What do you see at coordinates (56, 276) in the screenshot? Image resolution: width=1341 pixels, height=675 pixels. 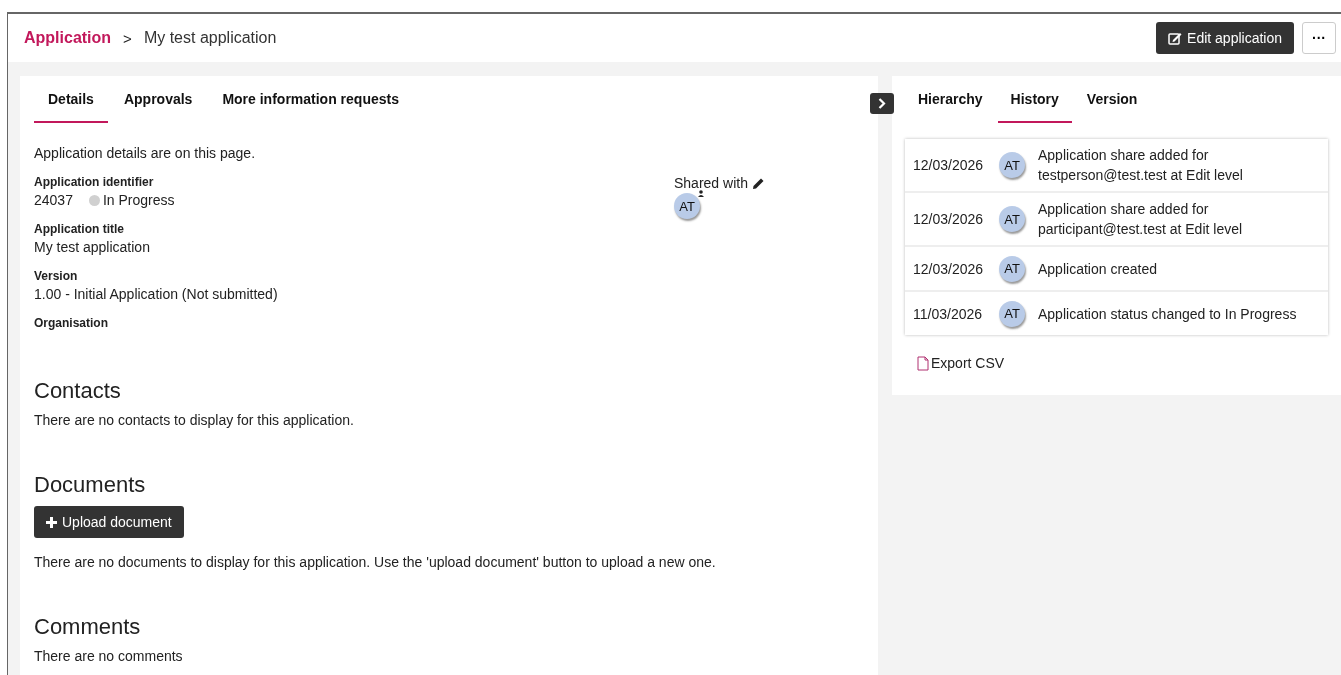 I see `field-label: Version` at bounding box center [56, 276].